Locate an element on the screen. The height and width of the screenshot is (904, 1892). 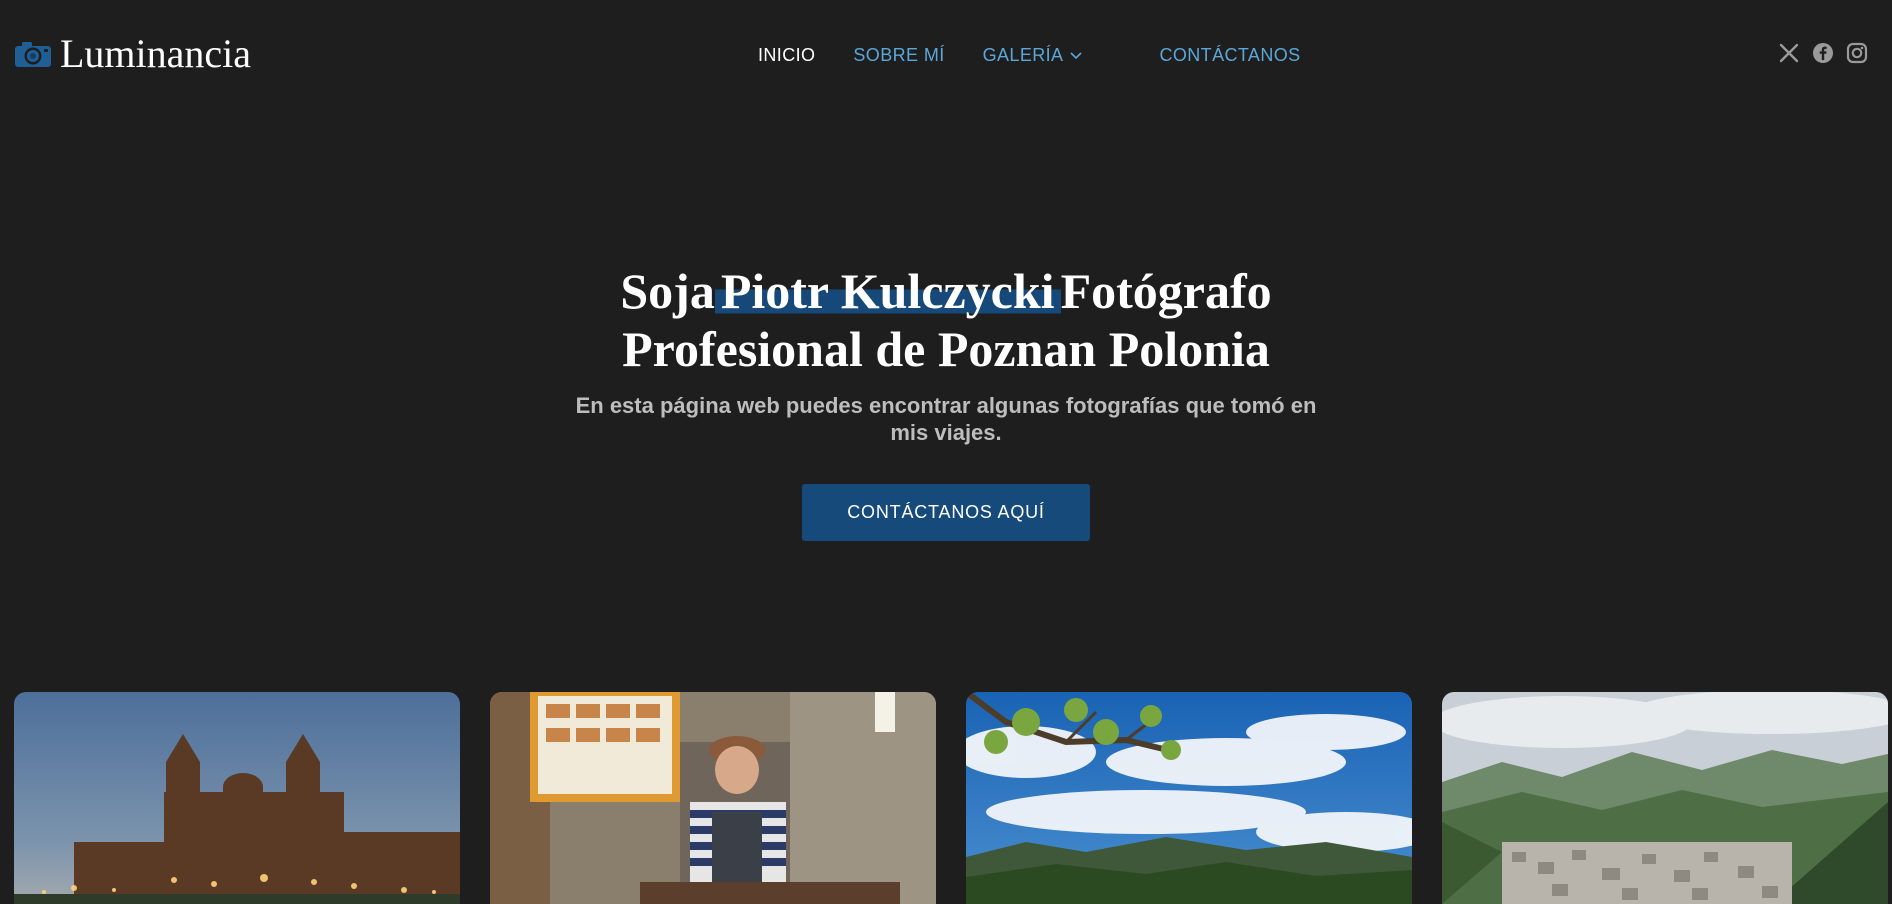
instagram-link is located at coordinates (1857, 53).